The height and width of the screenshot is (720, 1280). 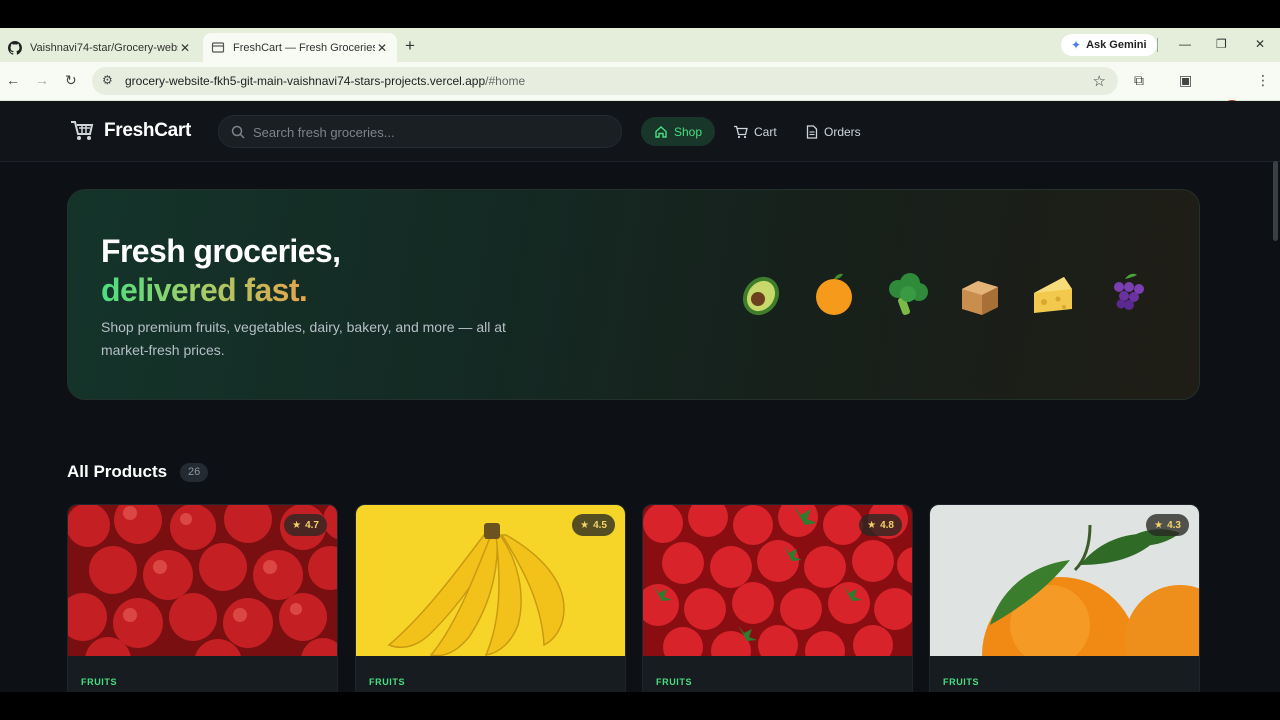 What do you see at coordinates (1185, 44) in the screenshot?
I see `minimize-icon: —` at bounding box center [1185, 44].